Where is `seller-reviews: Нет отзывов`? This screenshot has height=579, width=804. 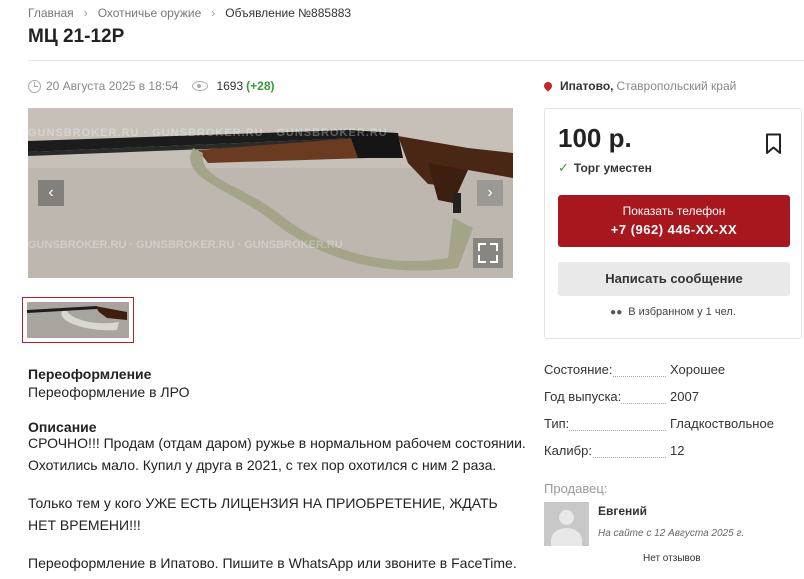
seller-reviews: Нет отзывов is located at coordinates (672, 558).